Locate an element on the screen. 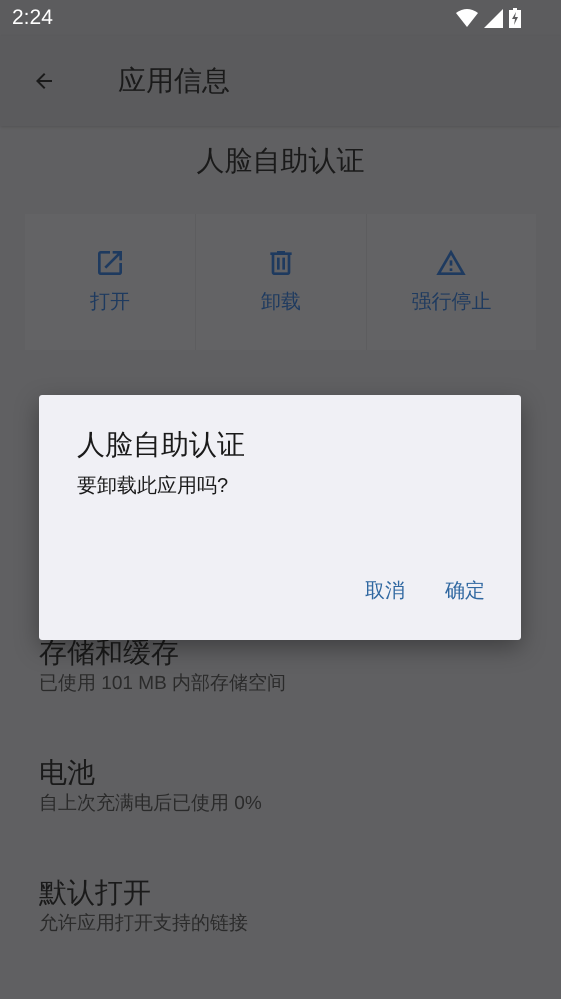 This screenshot has height=999, width=561. setting-title: 存储和缓存 is located at coordinates (109, 653).